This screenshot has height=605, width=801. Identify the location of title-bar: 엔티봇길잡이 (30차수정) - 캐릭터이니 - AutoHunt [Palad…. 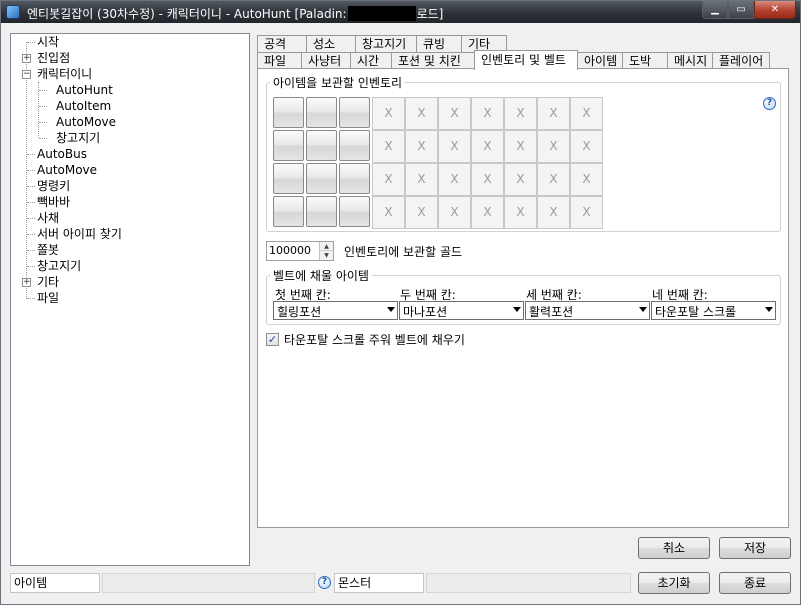
(400, 12).